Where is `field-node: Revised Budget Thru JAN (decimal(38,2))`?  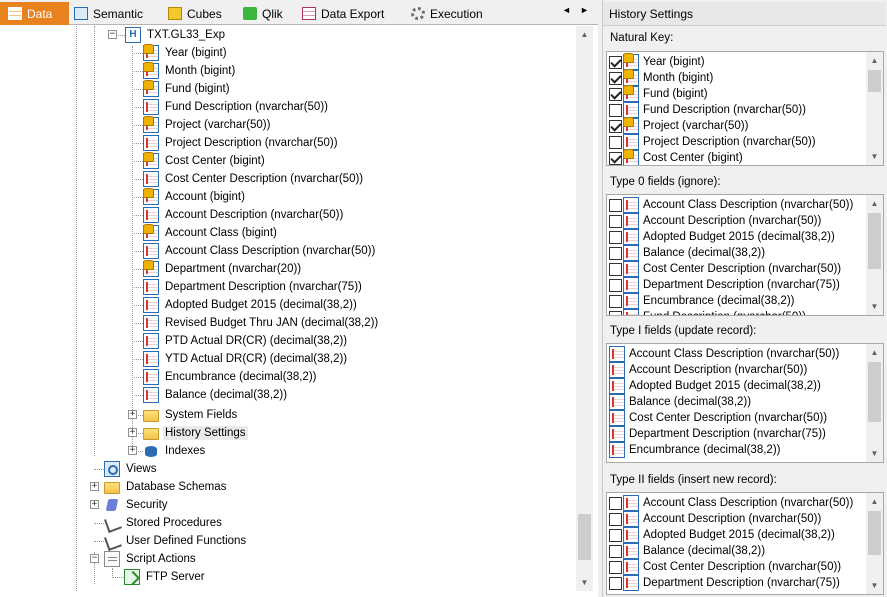 field-node: Revised Budget Thru JAN (decimal(38,2)) is located at coordinates (261, 323).